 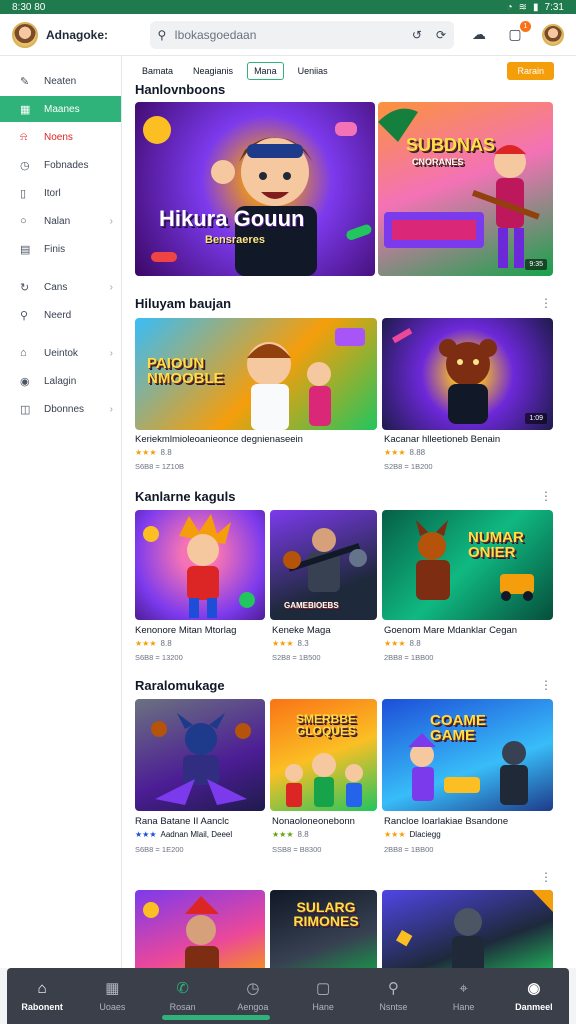 I want to click on game-card: PAIOUN NMOOBLE, so click(x=256, y=374).